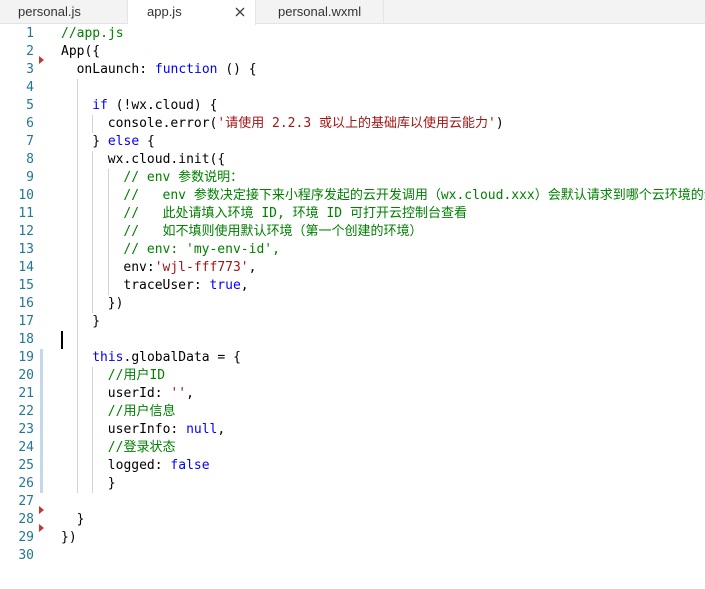  I want to click on code-line: // 此处请填入环境 ID, 环境 ID 可打开云控制台查看, so click(295, 214).